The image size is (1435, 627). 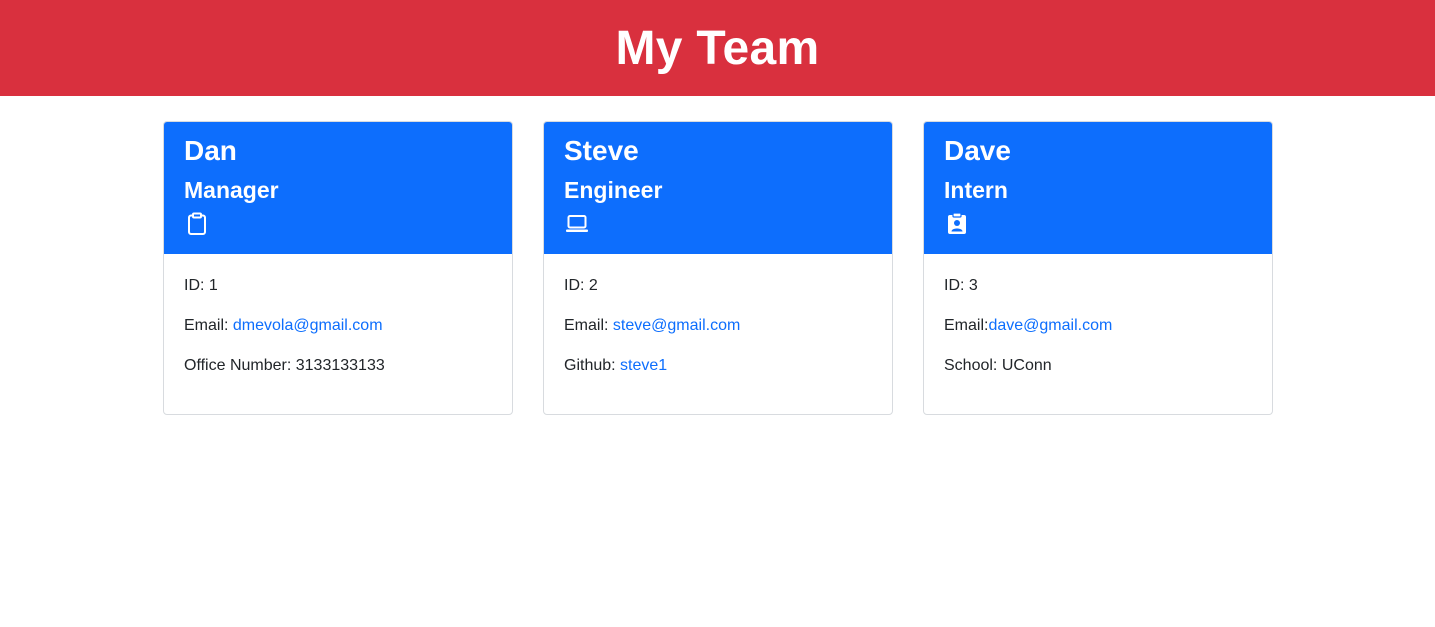 What do you see at coordinates (718, 336) in the screenshot?
I see `email-line: Email: steve@gmail.com` at bounding box center [718, 336].